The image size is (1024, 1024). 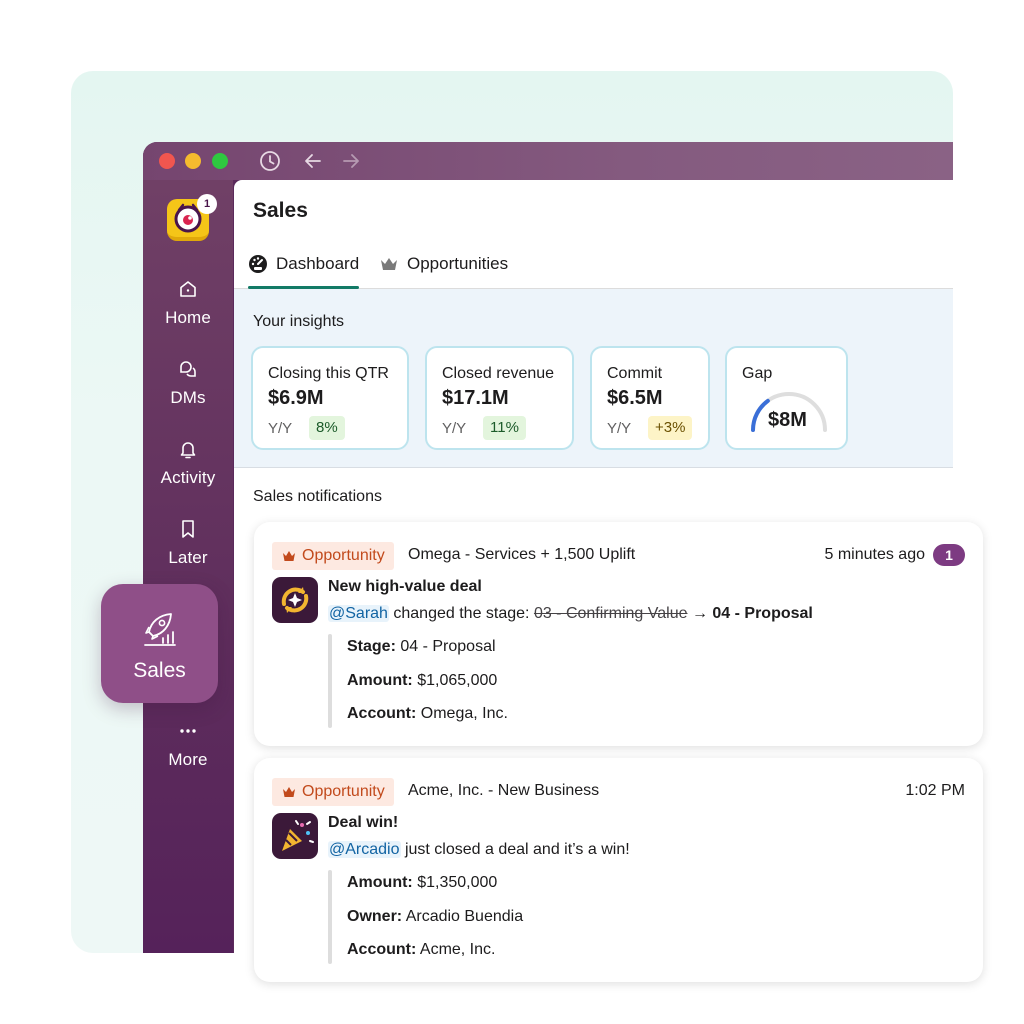 What do you see at coordinates (330, 398) in the screenshot?
I see `insight-card-closing: Closing this QTR $6.9M Y/Y 8%` at bounding box center [330, 398].